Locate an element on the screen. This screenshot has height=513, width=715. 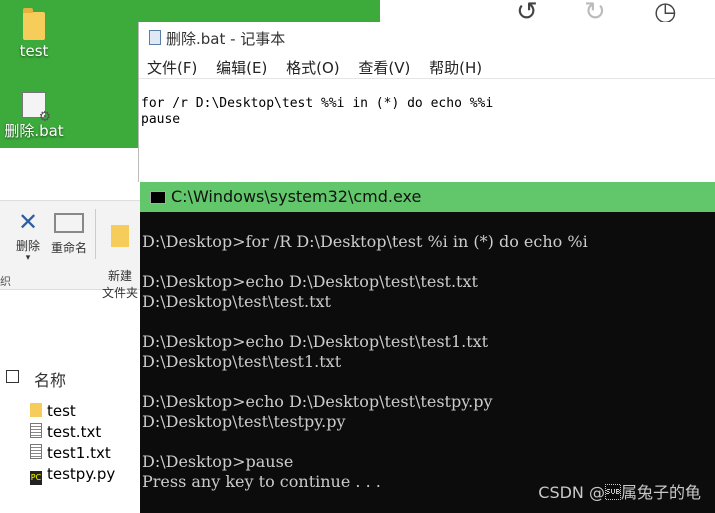
new-folder-button: 新建 文件夹 is located at coordinates (120, 254).